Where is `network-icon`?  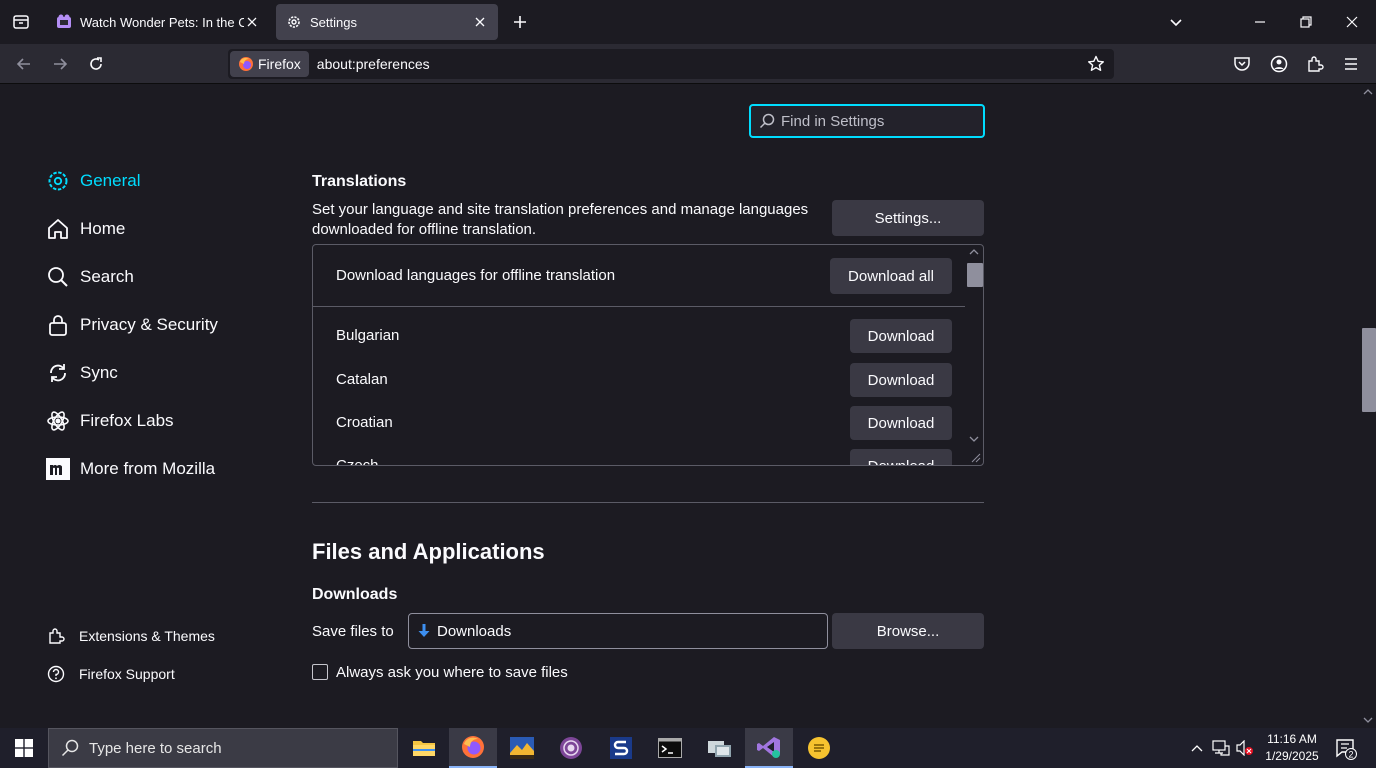
network-icon is located at coordinates (1221, 748).